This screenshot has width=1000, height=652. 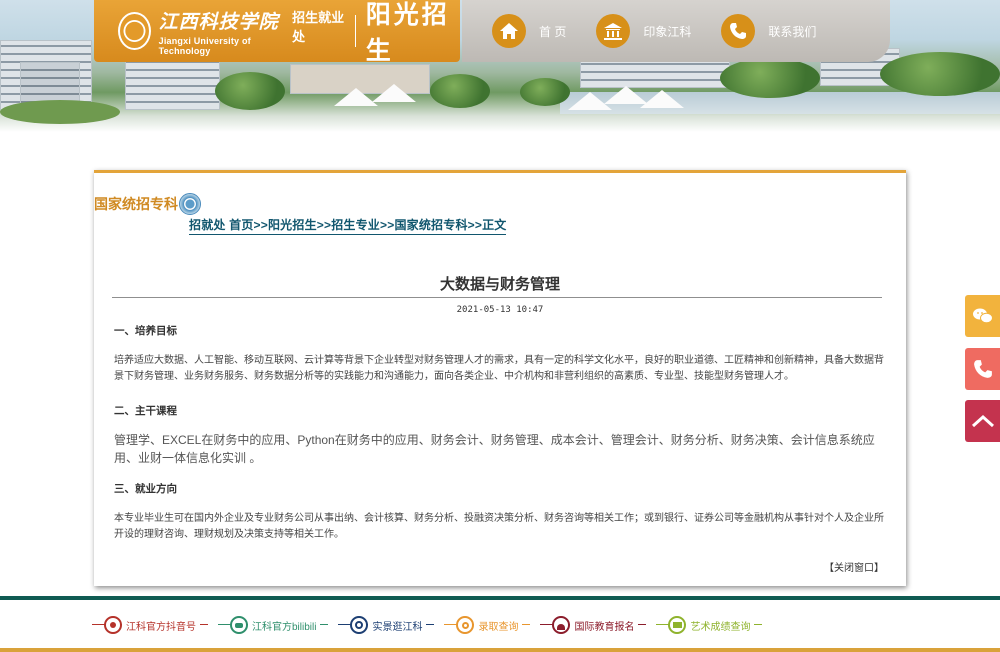 I want to click on heading-courses: 二、主干课程, so click(x=145, y=411).